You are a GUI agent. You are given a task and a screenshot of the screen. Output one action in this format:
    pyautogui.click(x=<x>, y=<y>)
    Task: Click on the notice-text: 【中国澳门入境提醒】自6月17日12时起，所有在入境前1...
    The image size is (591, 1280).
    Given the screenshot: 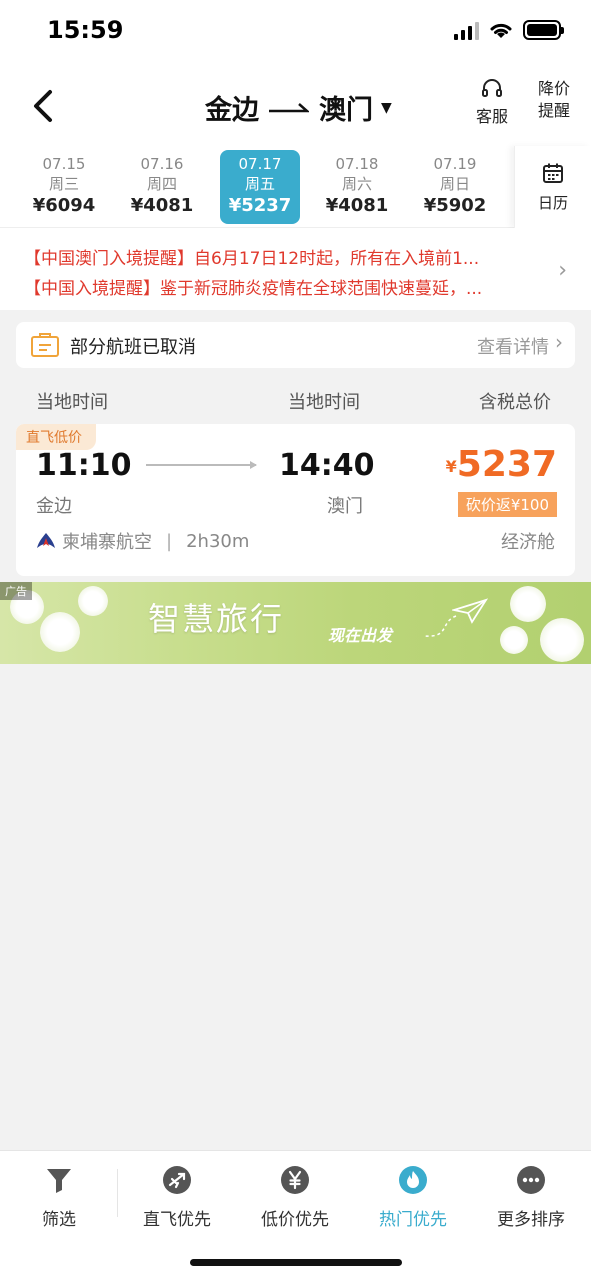 What is the action you would take?
    pyautogui.click(x=252, y=259)
    